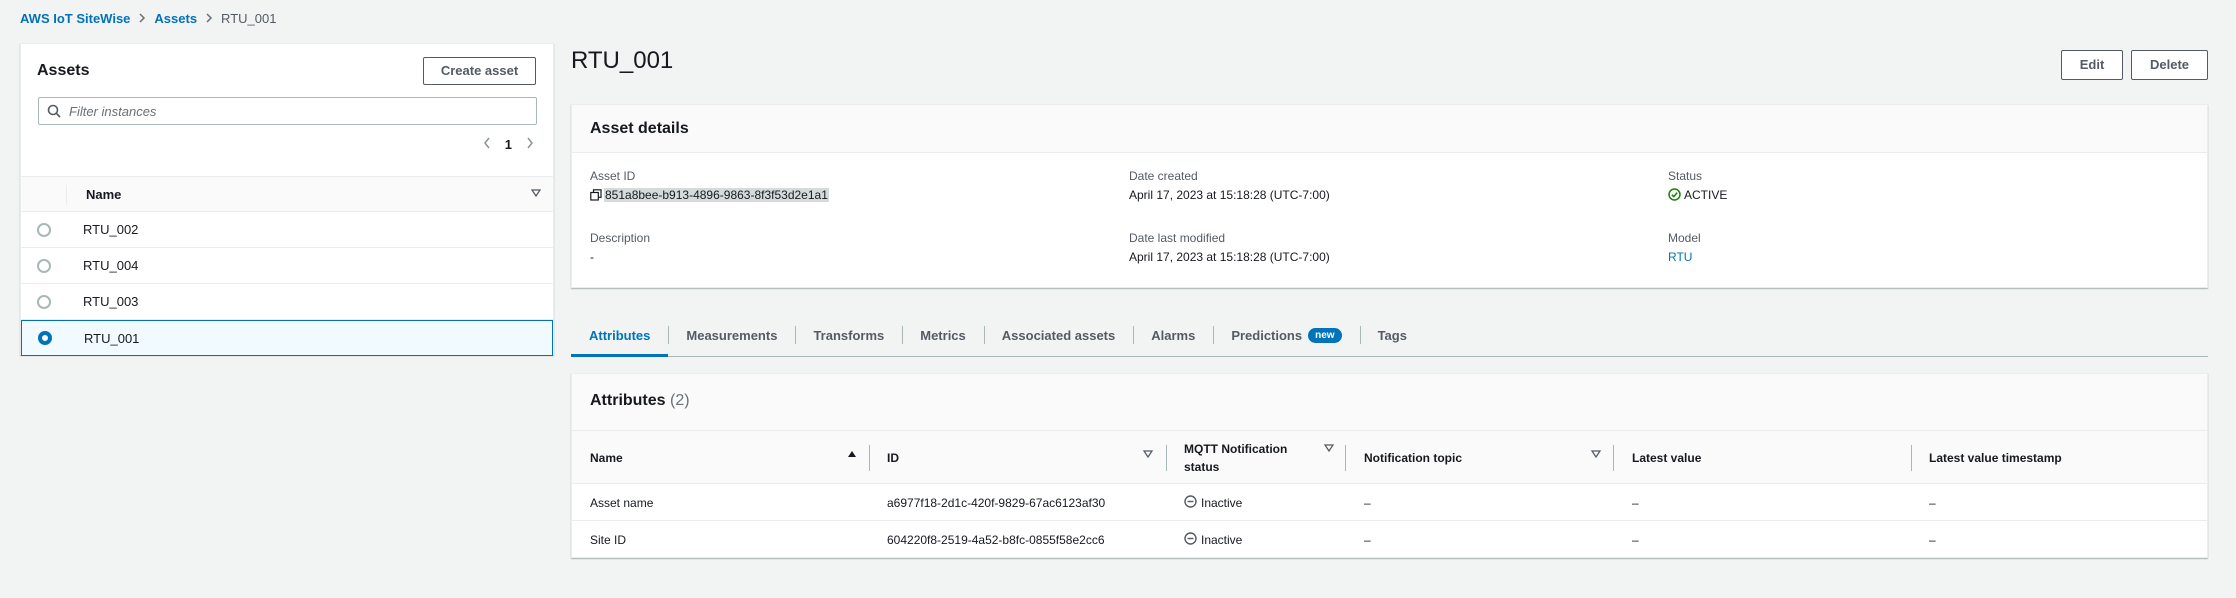  What do you see at coordinates (2169, 65) in the screenshot?
I see `delete-button: Delete` at bounding box center [2169, 65].